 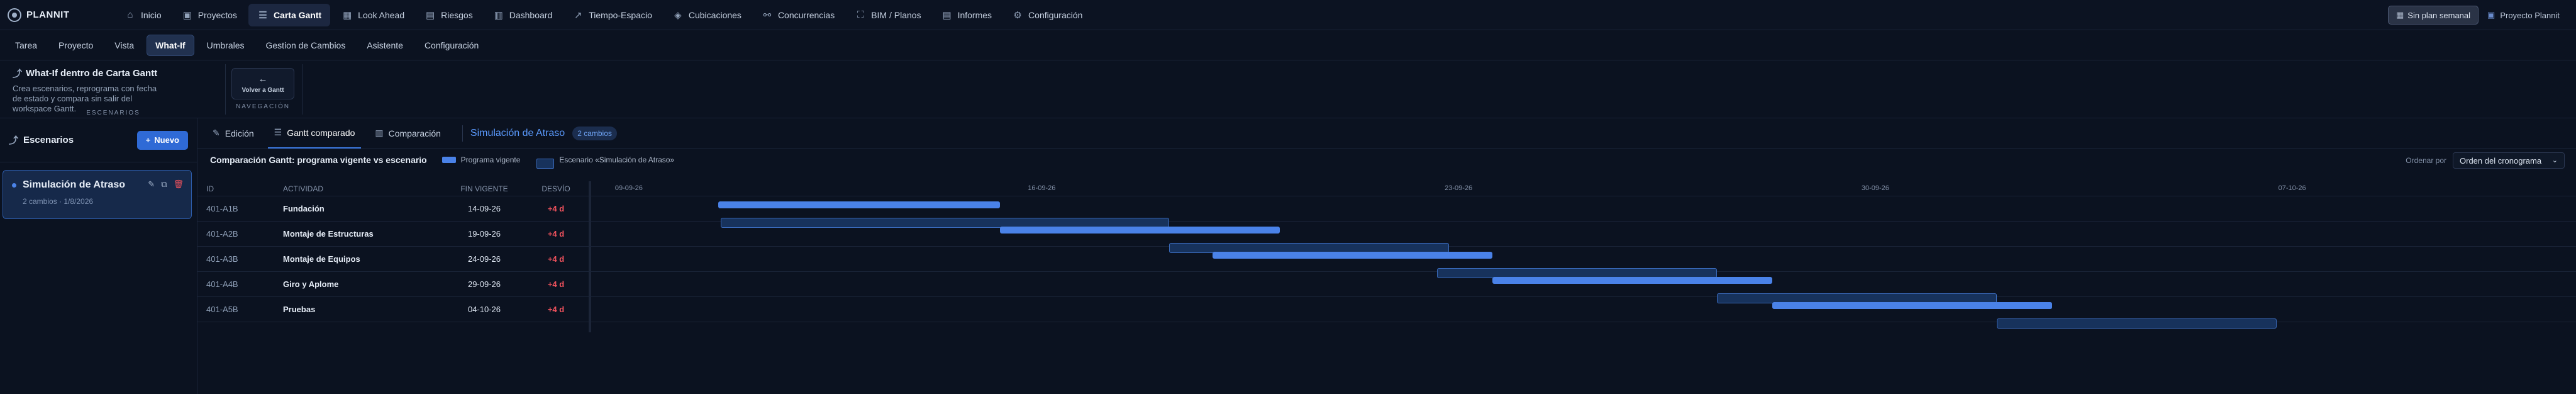 What do you see at coordinates (311, 284) in the screenshot?
I see `row-activity: Giro y Aplome` at bounding box center [311, 284].